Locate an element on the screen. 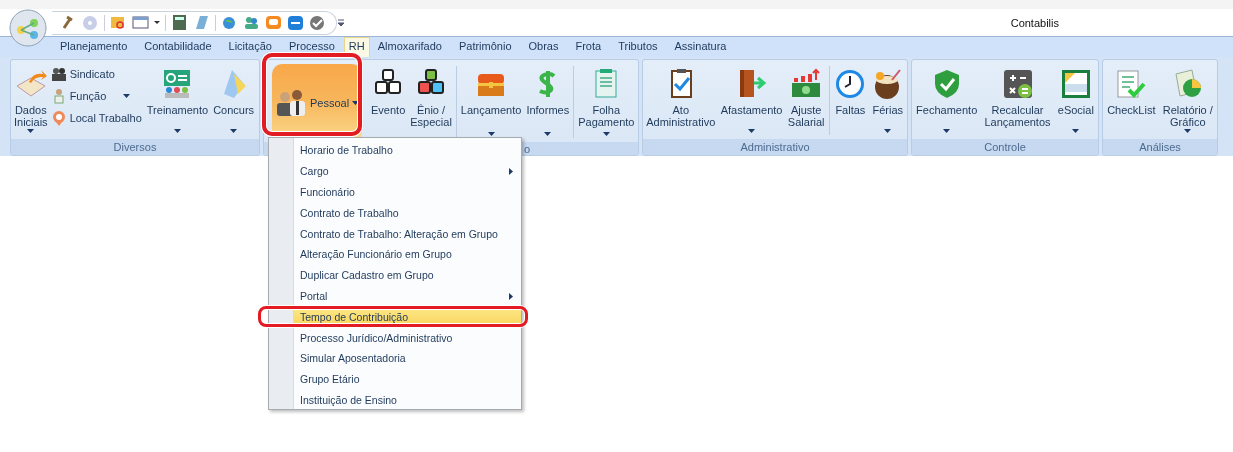 Image resolution: width=1233 pixels, height=452 pixels. ribbon-button: CheckList is located at coordinates (1131, 100).